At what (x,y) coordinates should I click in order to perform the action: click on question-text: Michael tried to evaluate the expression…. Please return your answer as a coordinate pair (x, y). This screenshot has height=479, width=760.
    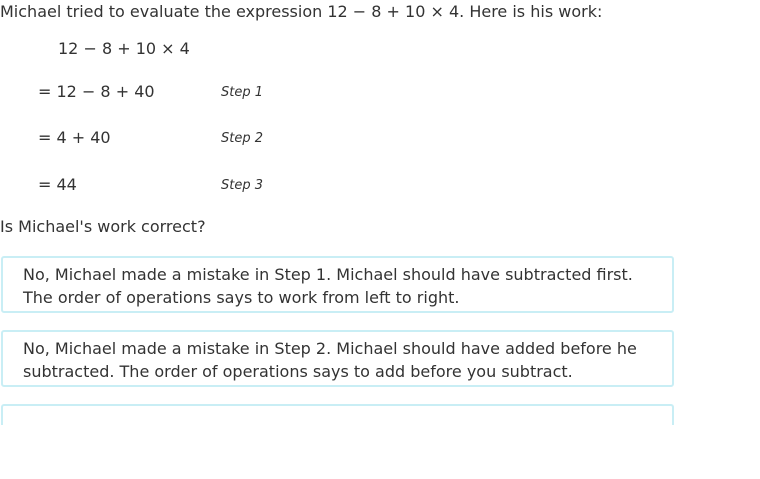
    Looking at the image, I should click on (301, 11).